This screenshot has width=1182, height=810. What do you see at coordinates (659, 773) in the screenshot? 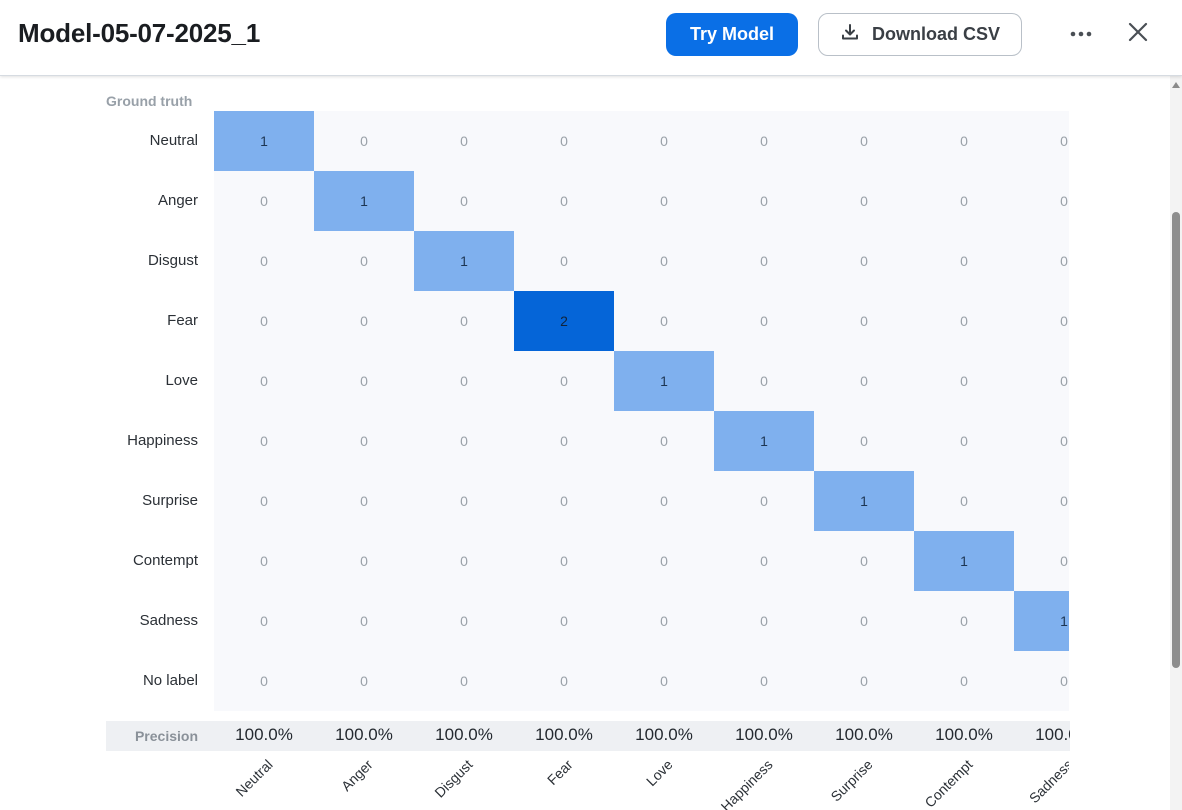
I see `column-label: Love` at bounding box center [659, 773].